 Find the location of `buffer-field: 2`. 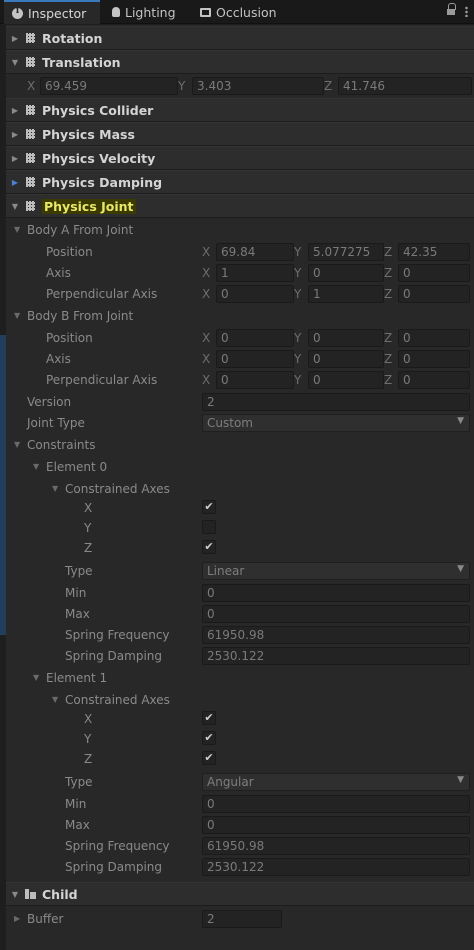

buffer-field: 2 is located at coordinates (242, 918).